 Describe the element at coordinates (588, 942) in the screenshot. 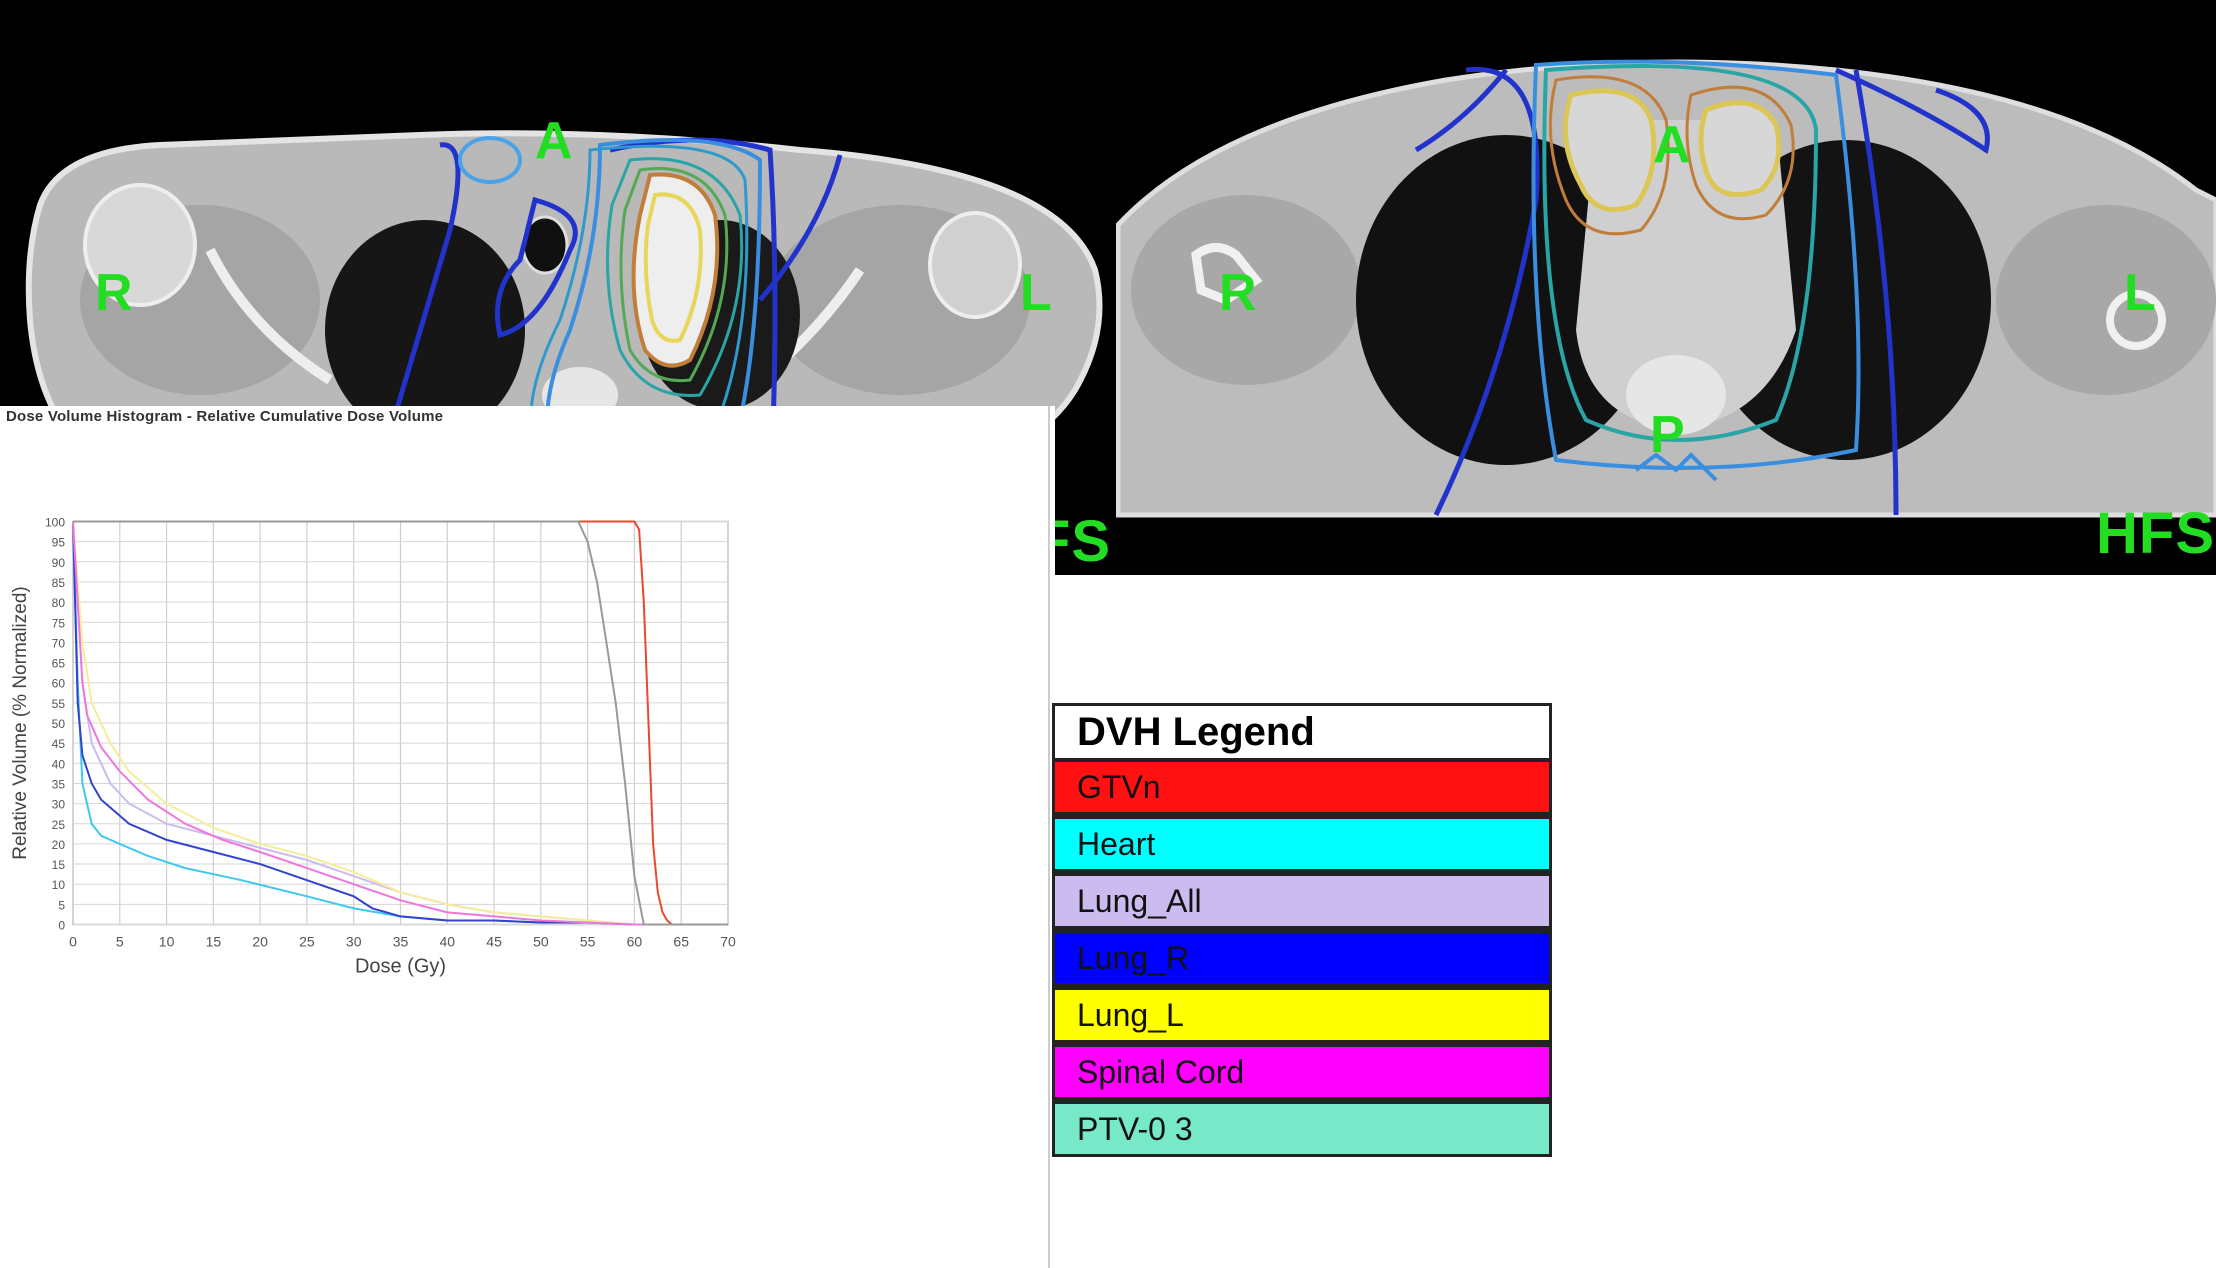

I see `x-tick-label: 55` at that location.